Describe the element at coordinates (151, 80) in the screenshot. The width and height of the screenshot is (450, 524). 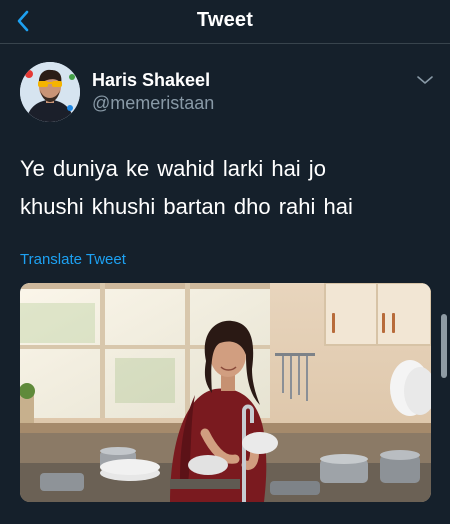
I see `author-name: Haris Shakeel` at that location.